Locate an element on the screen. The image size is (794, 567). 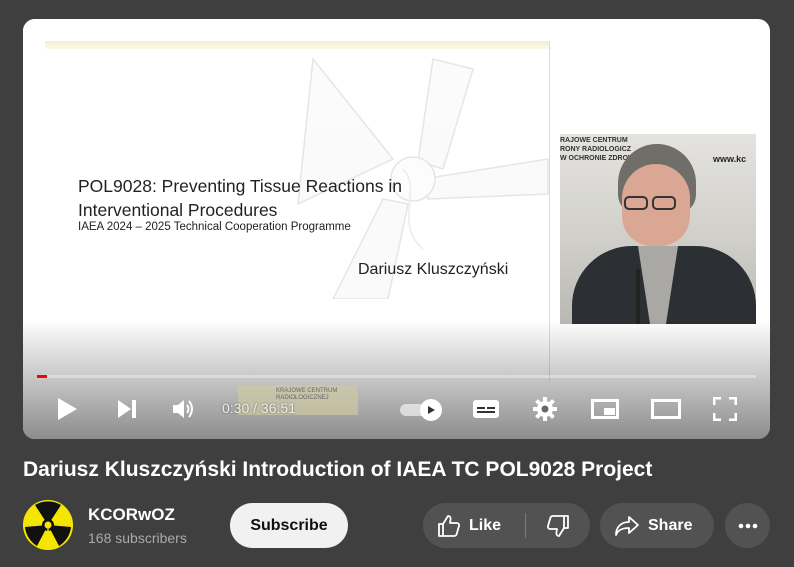
radiation-logo-icon is located at coordinates (48, 525).